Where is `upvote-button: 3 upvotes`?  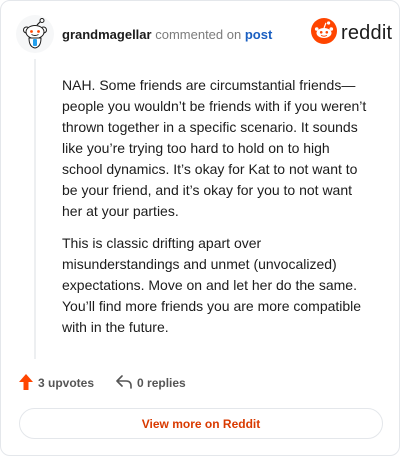
upvote-button: 3 upvotes is located at coordinates (57, 383).